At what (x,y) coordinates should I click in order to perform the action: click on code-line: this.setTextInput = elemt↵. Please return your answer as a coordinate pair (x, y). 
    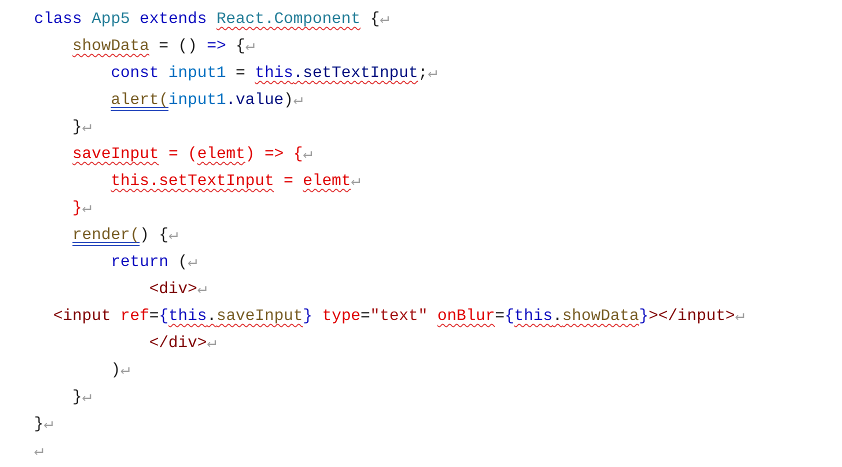
    Looking at the image, I should click on (235, 181).